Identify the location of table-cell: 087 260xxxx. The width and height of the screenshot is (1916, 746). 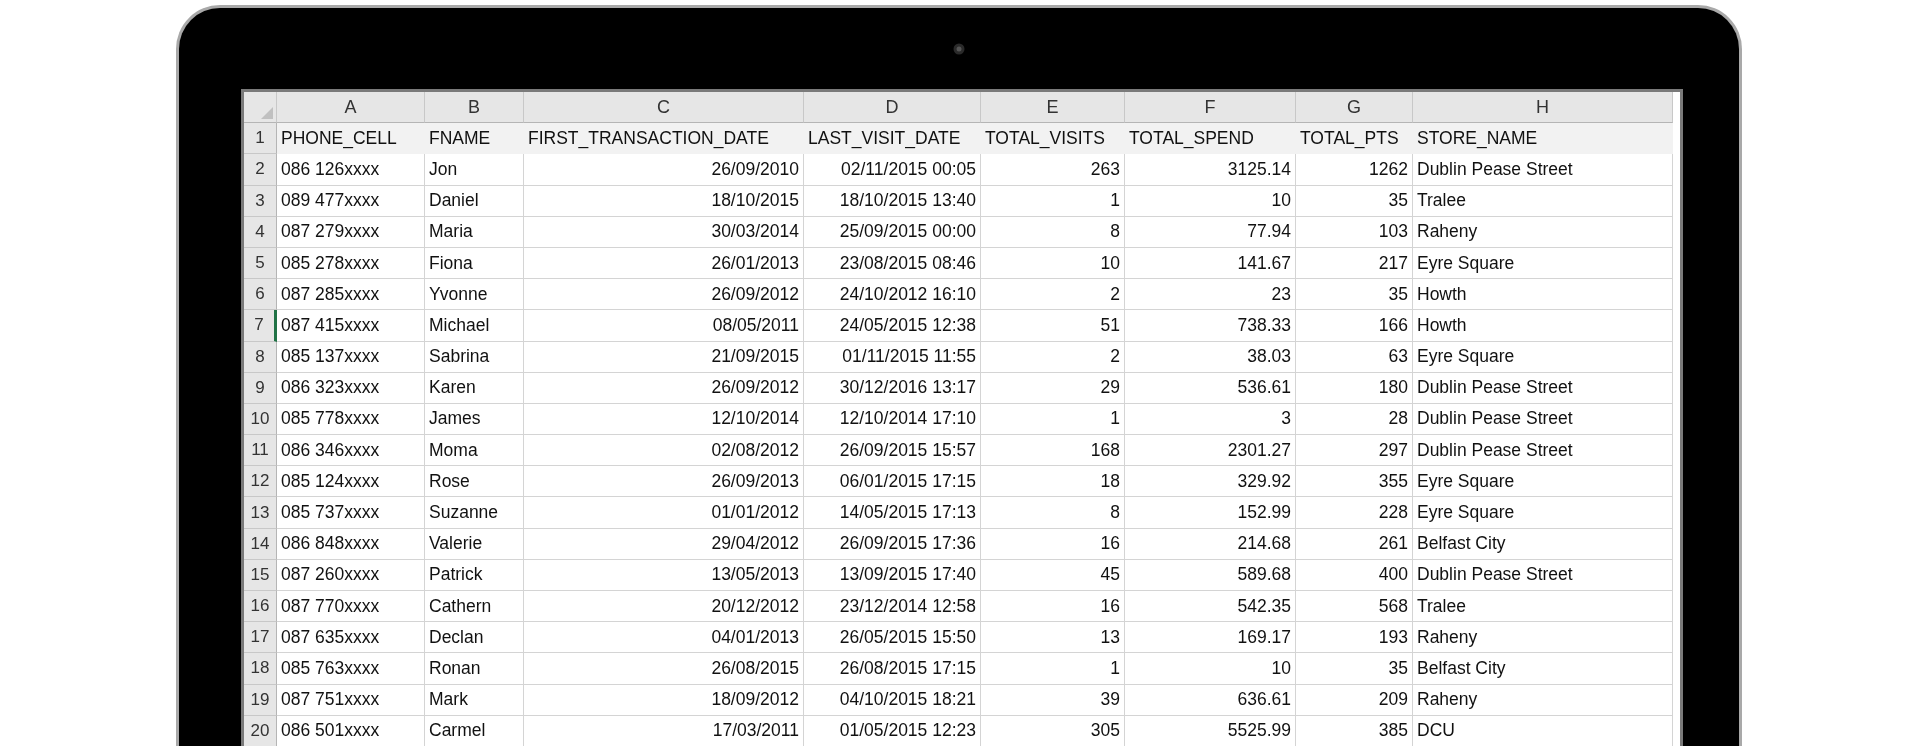
(351, 575).